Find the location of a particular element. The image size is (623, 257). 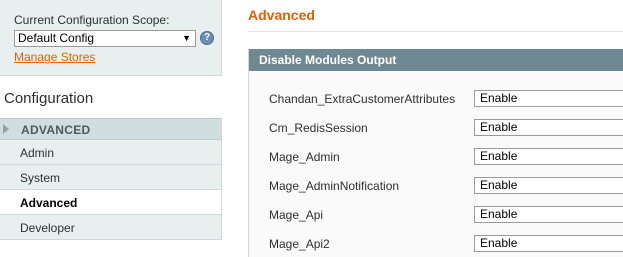

sidebar-item-label: Admin is located at coordinates (37, 153).